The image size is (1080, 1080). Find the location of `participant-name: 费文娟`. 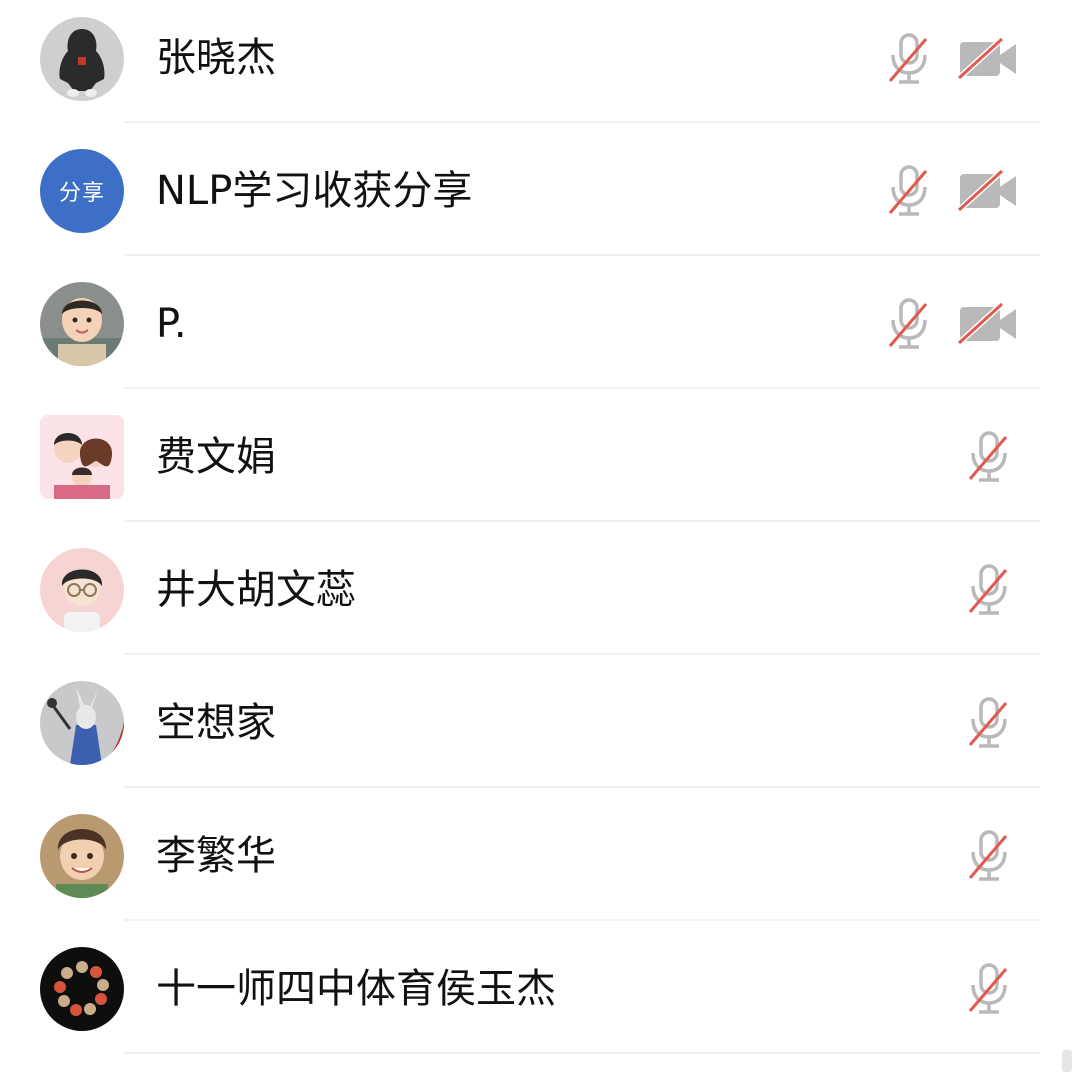

participant-name: 费文娟 is located at coordinates (216, 457).